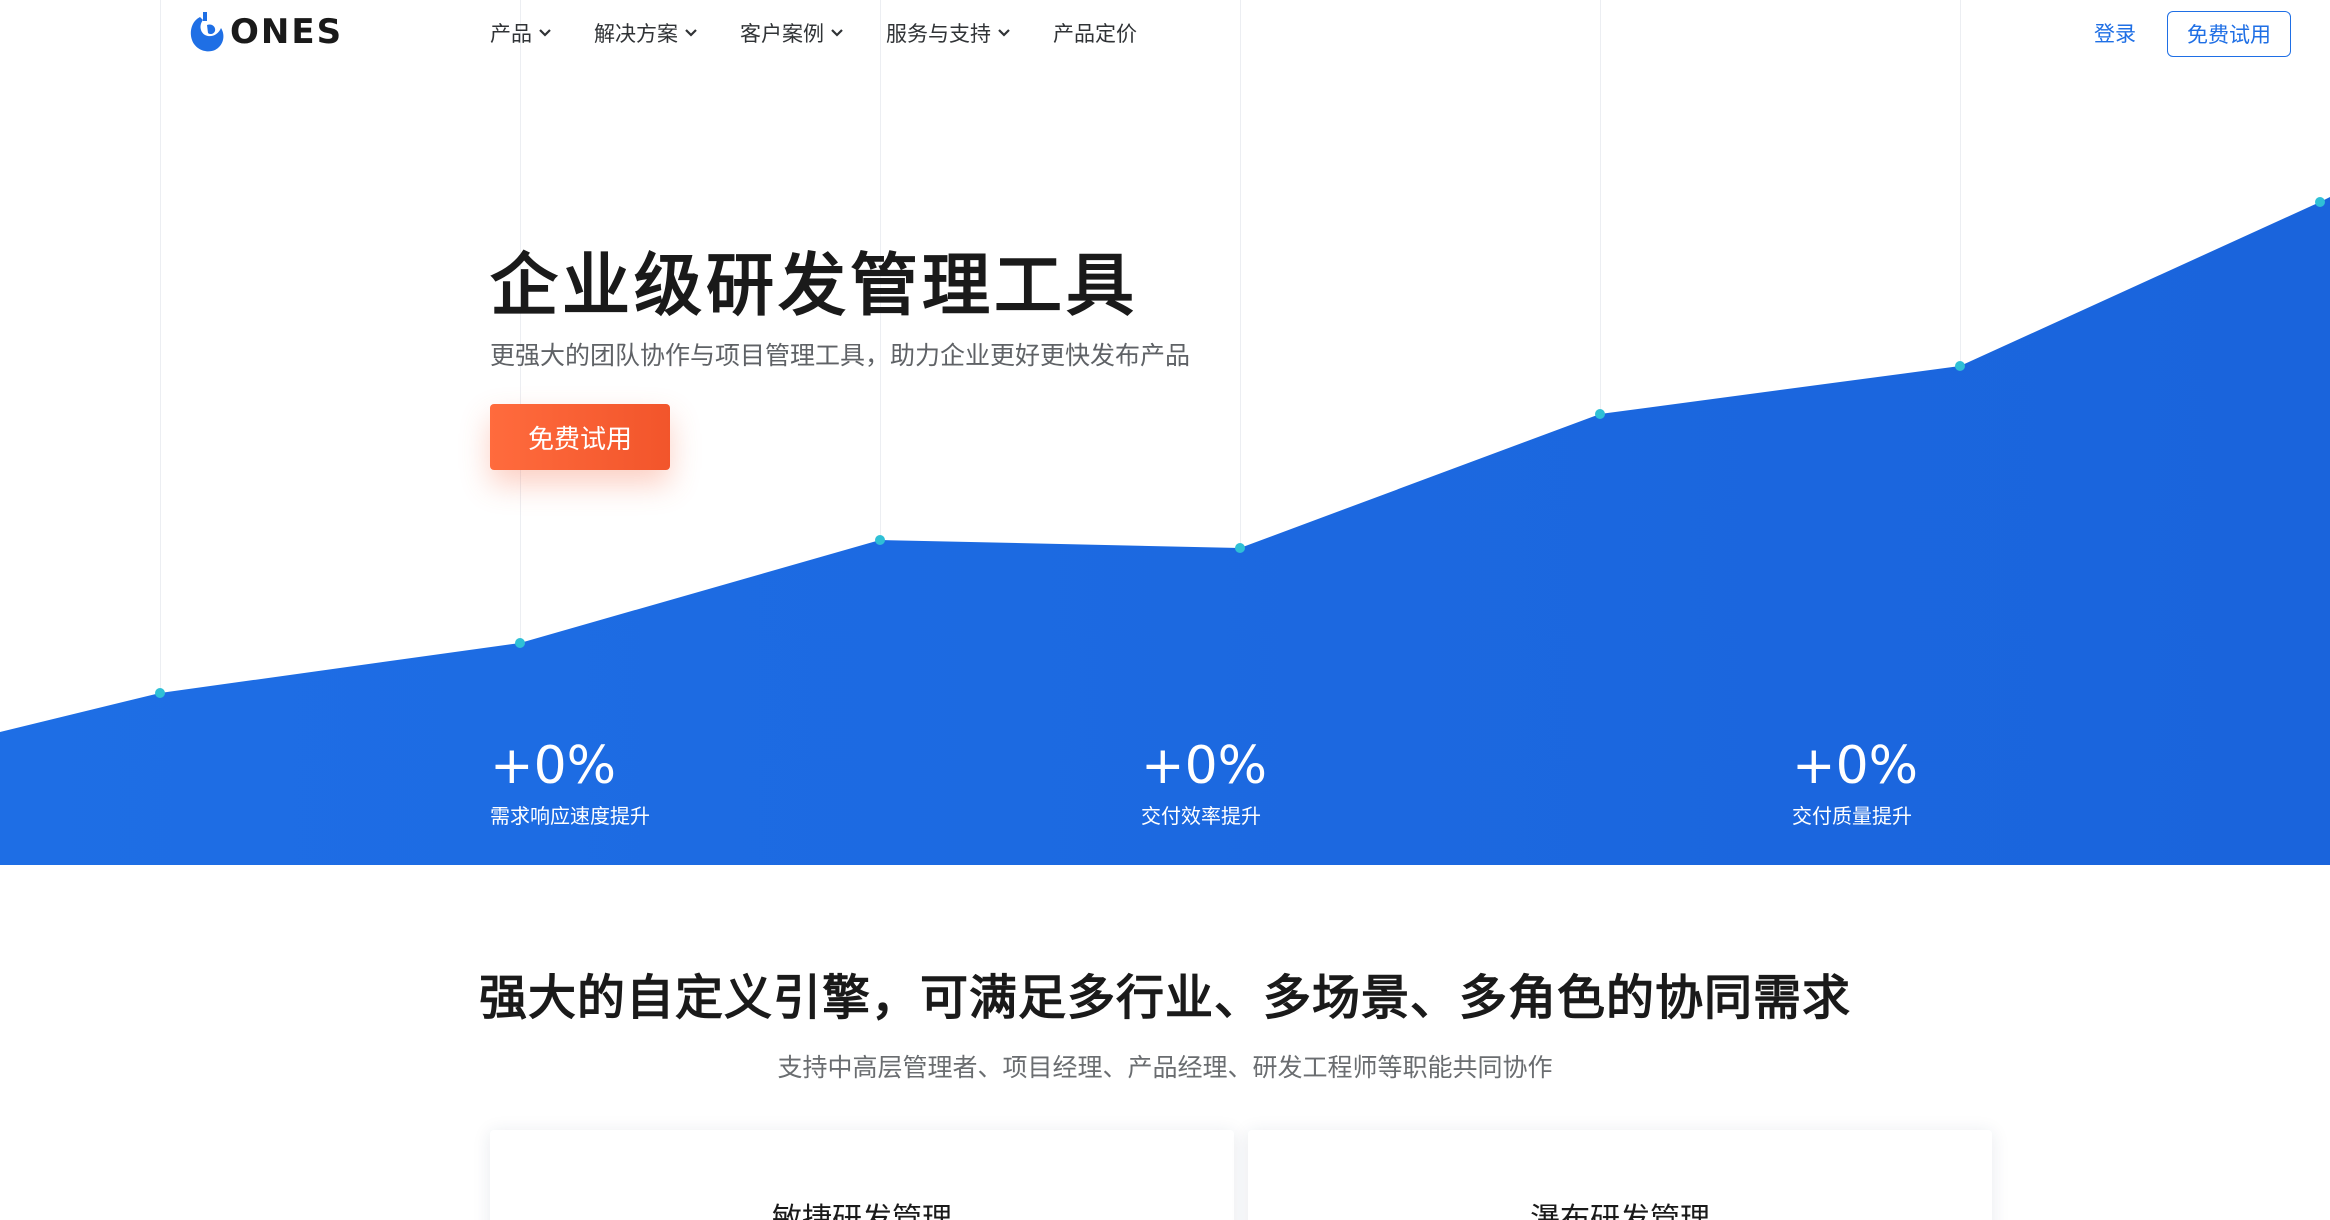  Describe the element at coordinates (636, 34) in the screenshot. I see `menu-item-label: 解决方案` at that location.